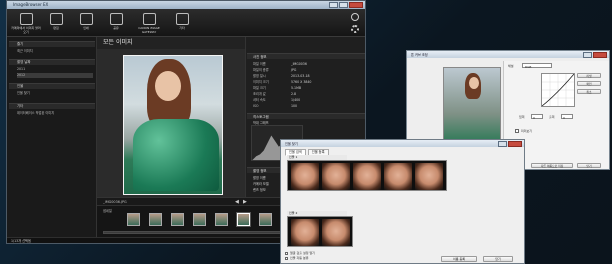  What do you see at coordinates (537, 117) in the screenshot?
I see `input-field: 0` at bounding box center [537, 117].